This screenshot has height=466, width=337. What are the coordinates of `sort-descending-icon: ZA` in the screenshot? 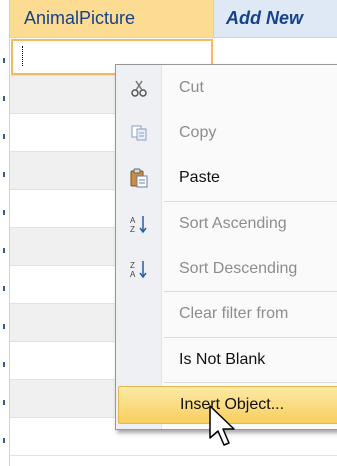 It's located at (139, 269).